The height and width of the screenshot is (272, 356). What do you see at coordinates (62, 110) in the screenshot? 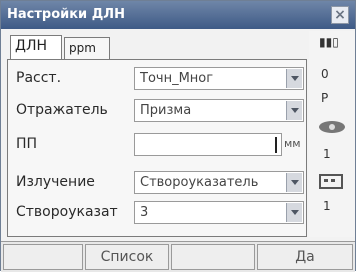
I see `reflector-label: Отражатель` at bounding box center [62, 110].